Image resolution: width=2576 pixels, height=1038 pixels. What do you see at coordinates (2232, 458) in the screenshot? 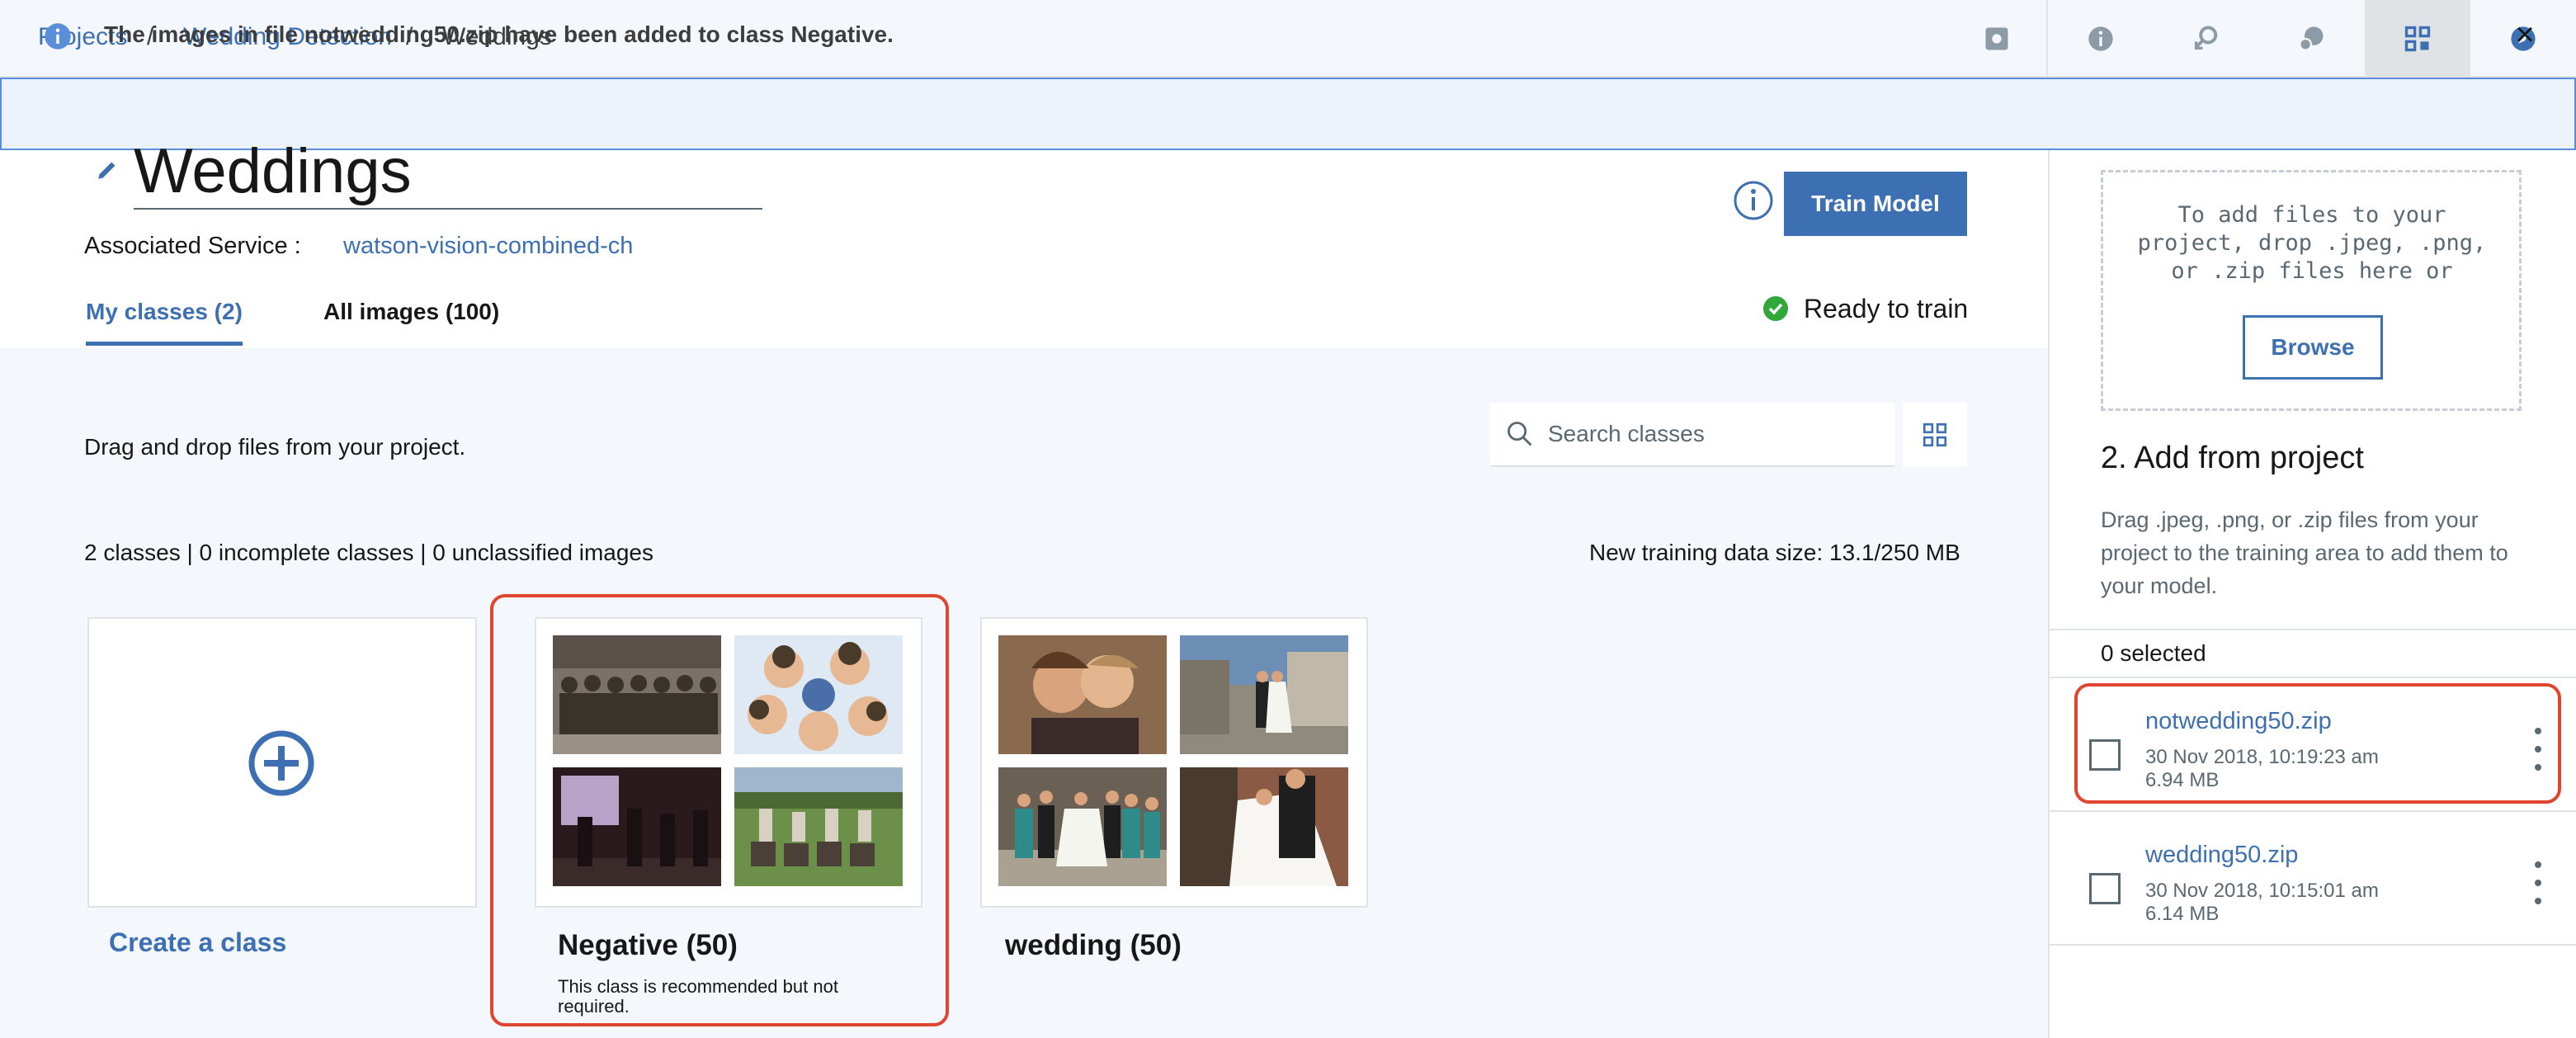
I see `add-from-project-heading: 2. Add from project` at bounding box center [2232, 458].